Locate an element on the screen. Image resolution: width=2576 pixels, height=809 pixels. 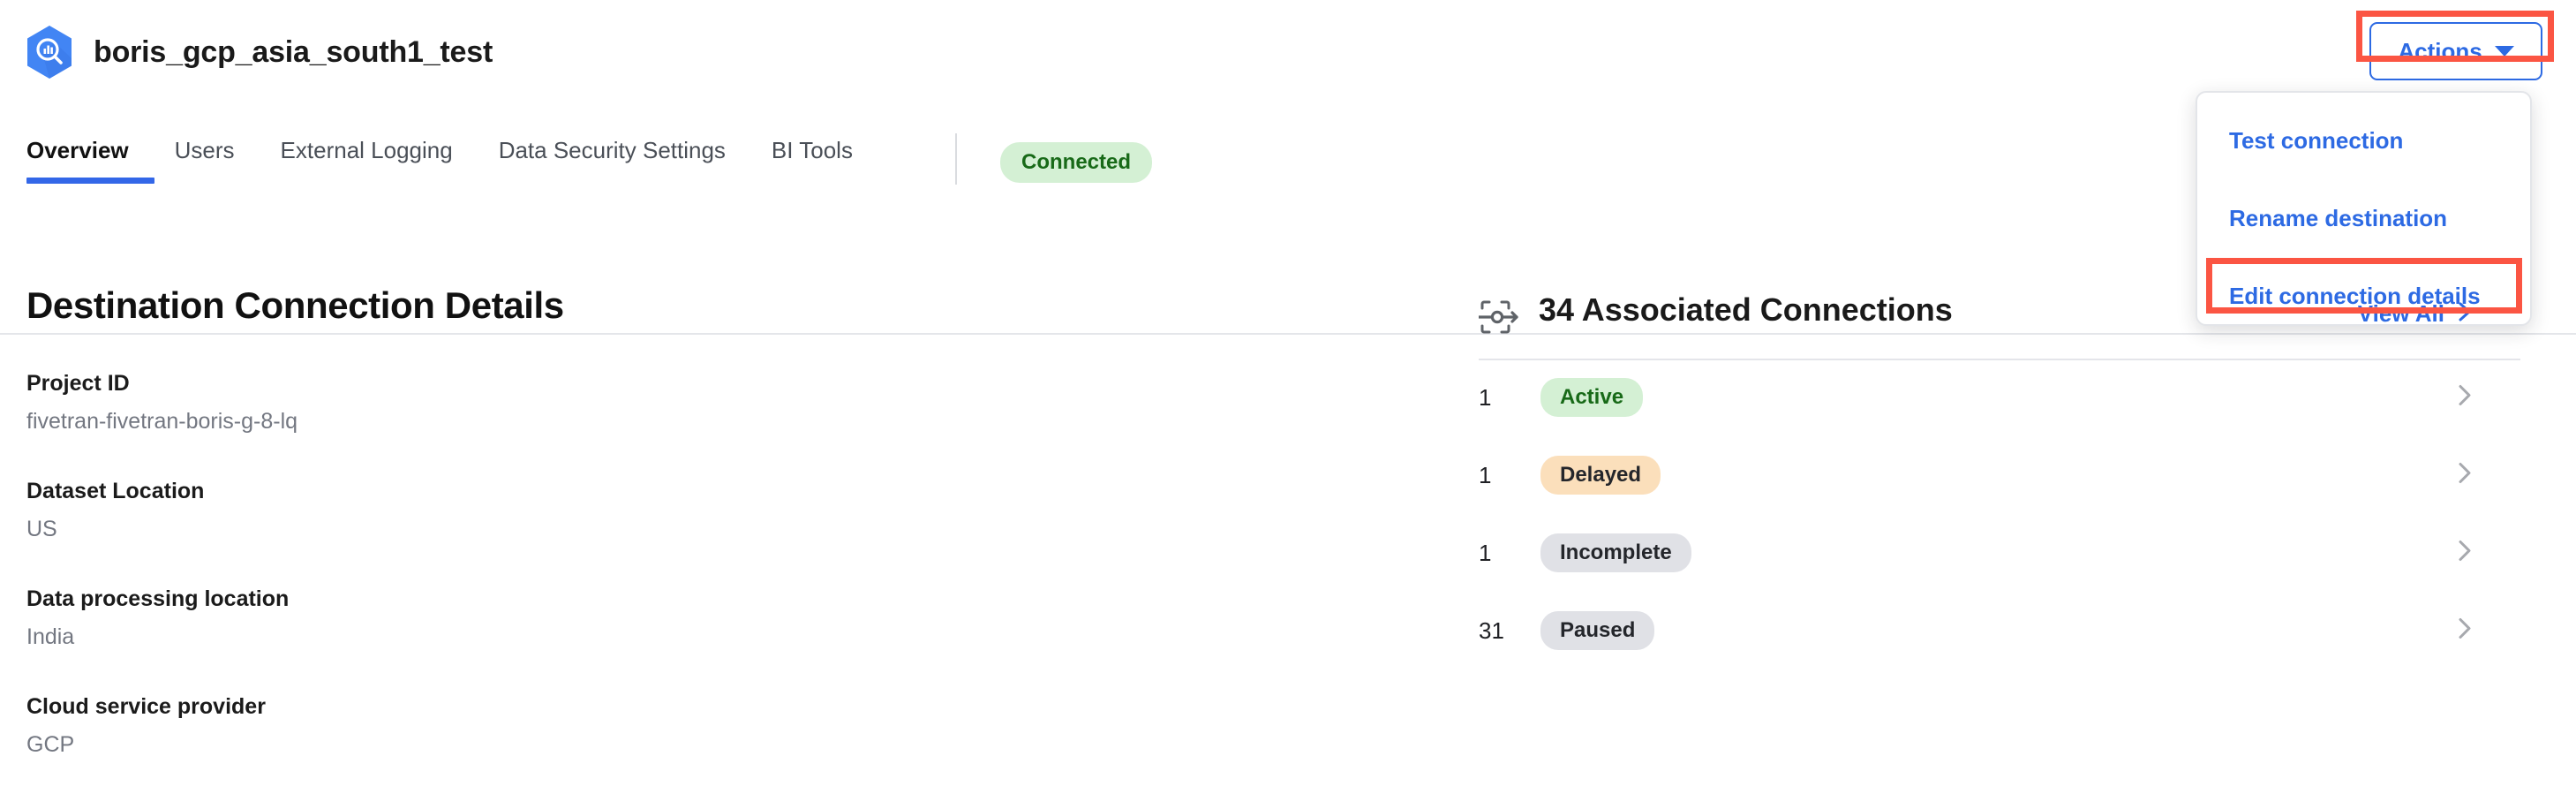
table-row: 1 Active is located at coordinates (2000, 398).